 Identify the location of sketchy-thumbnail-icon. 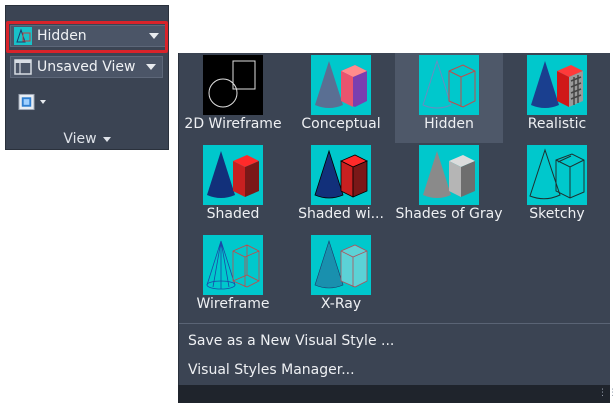
(557, 175).